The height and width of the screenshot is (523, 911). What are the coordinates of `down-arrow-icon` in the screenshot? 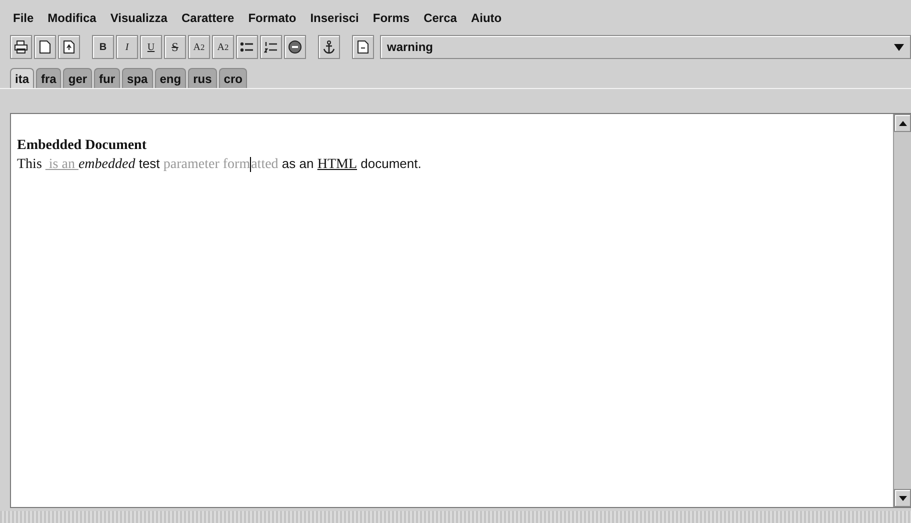 It's located at (902, 498).